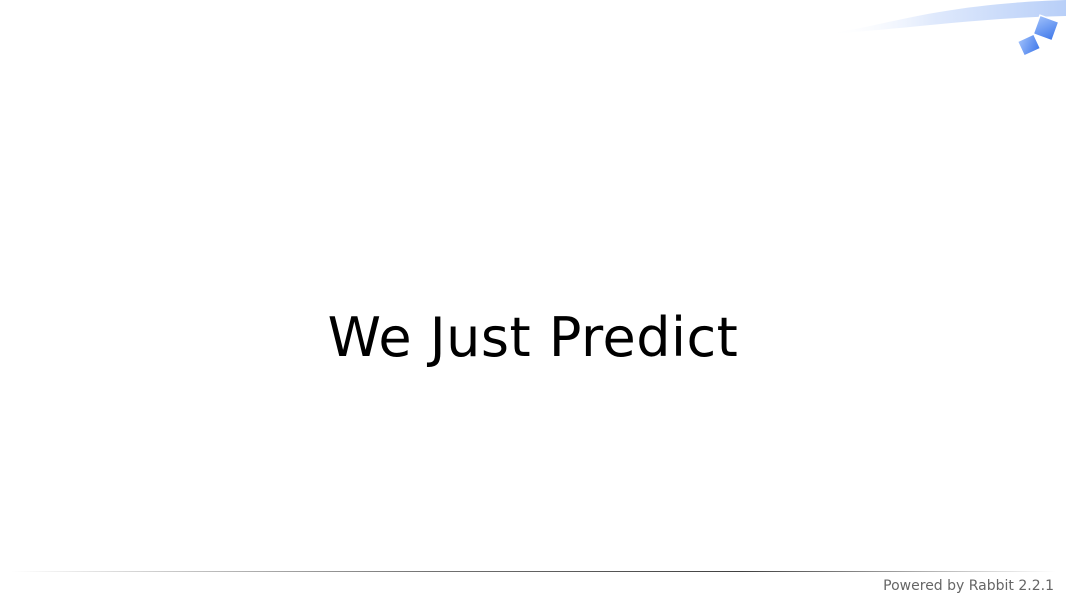 The image size is (1066, 600). I want to click on cube-front, so click(1029, 45).